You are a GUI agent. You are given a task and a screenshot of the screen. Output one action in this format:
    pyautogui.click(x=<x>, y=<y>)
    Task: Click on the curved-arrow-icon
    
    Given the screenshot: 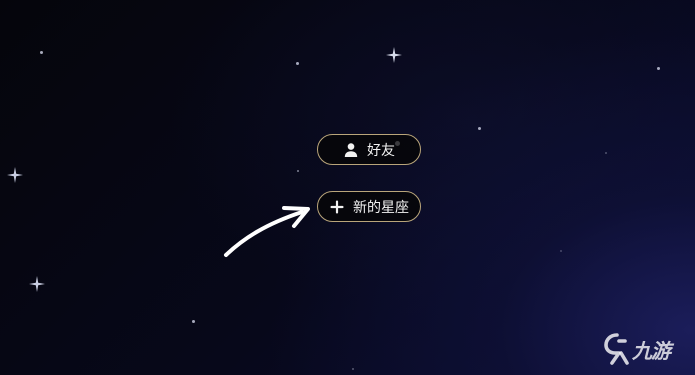 What is the action you would take?
    pyautogui.click(x=267, y=231)
    